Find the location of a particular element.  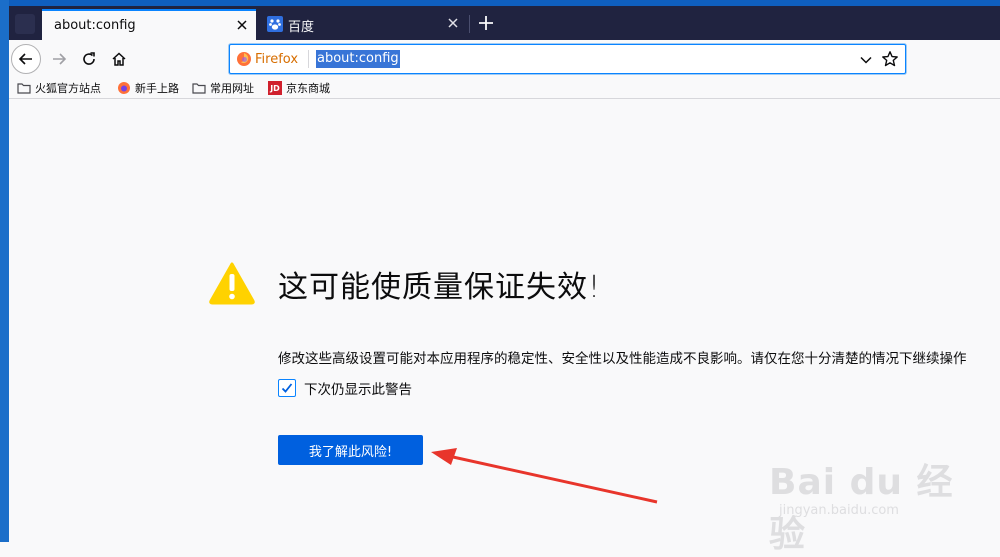

home-icon is located at coordinates (119, 59).